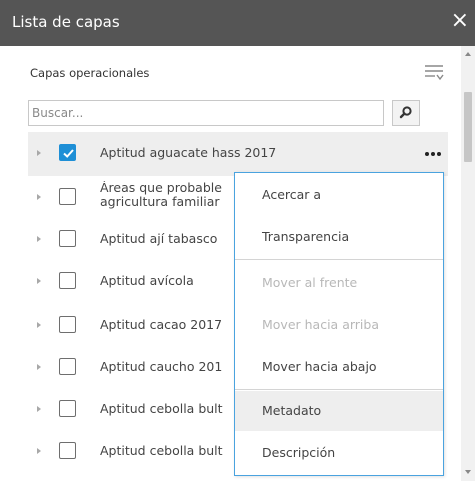  What do you see at coordinates (468, 127) in the screenshot?
I see `scrollbar-thumb` at bounding box center [468, 127].